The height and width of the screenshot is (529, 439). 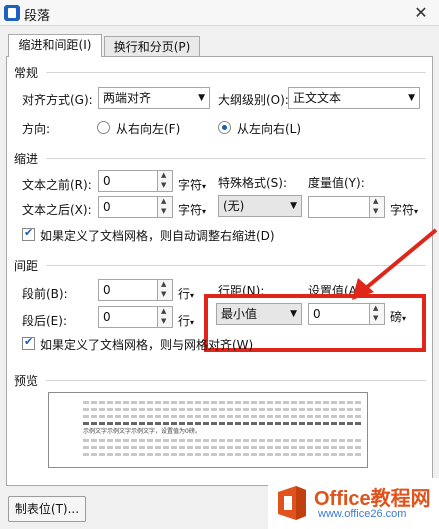 I want to click on special-format-value: (无), so click(x=234, y=206).